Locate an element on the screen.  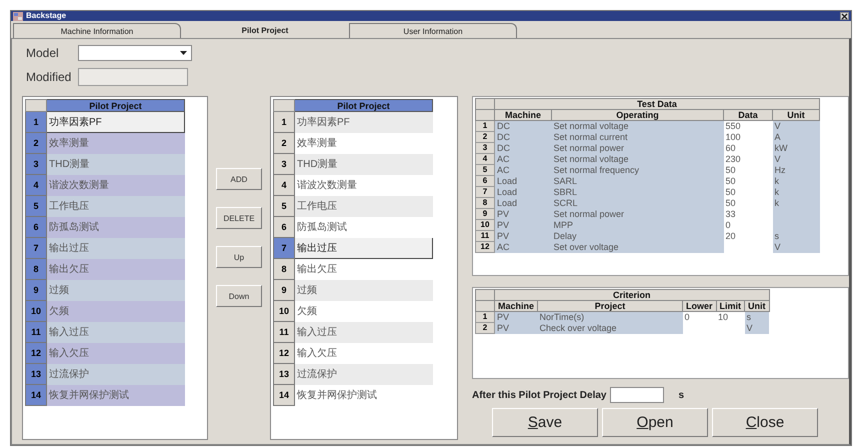
table-cell: SBRL is located at coordinates (638, 192).